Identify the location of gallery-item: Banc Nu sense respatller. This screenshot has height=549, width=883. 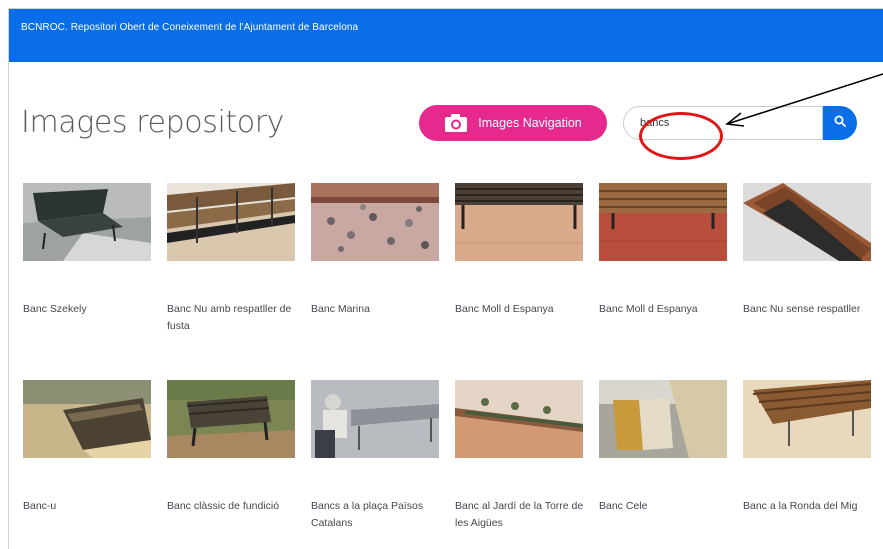
(808, 250).